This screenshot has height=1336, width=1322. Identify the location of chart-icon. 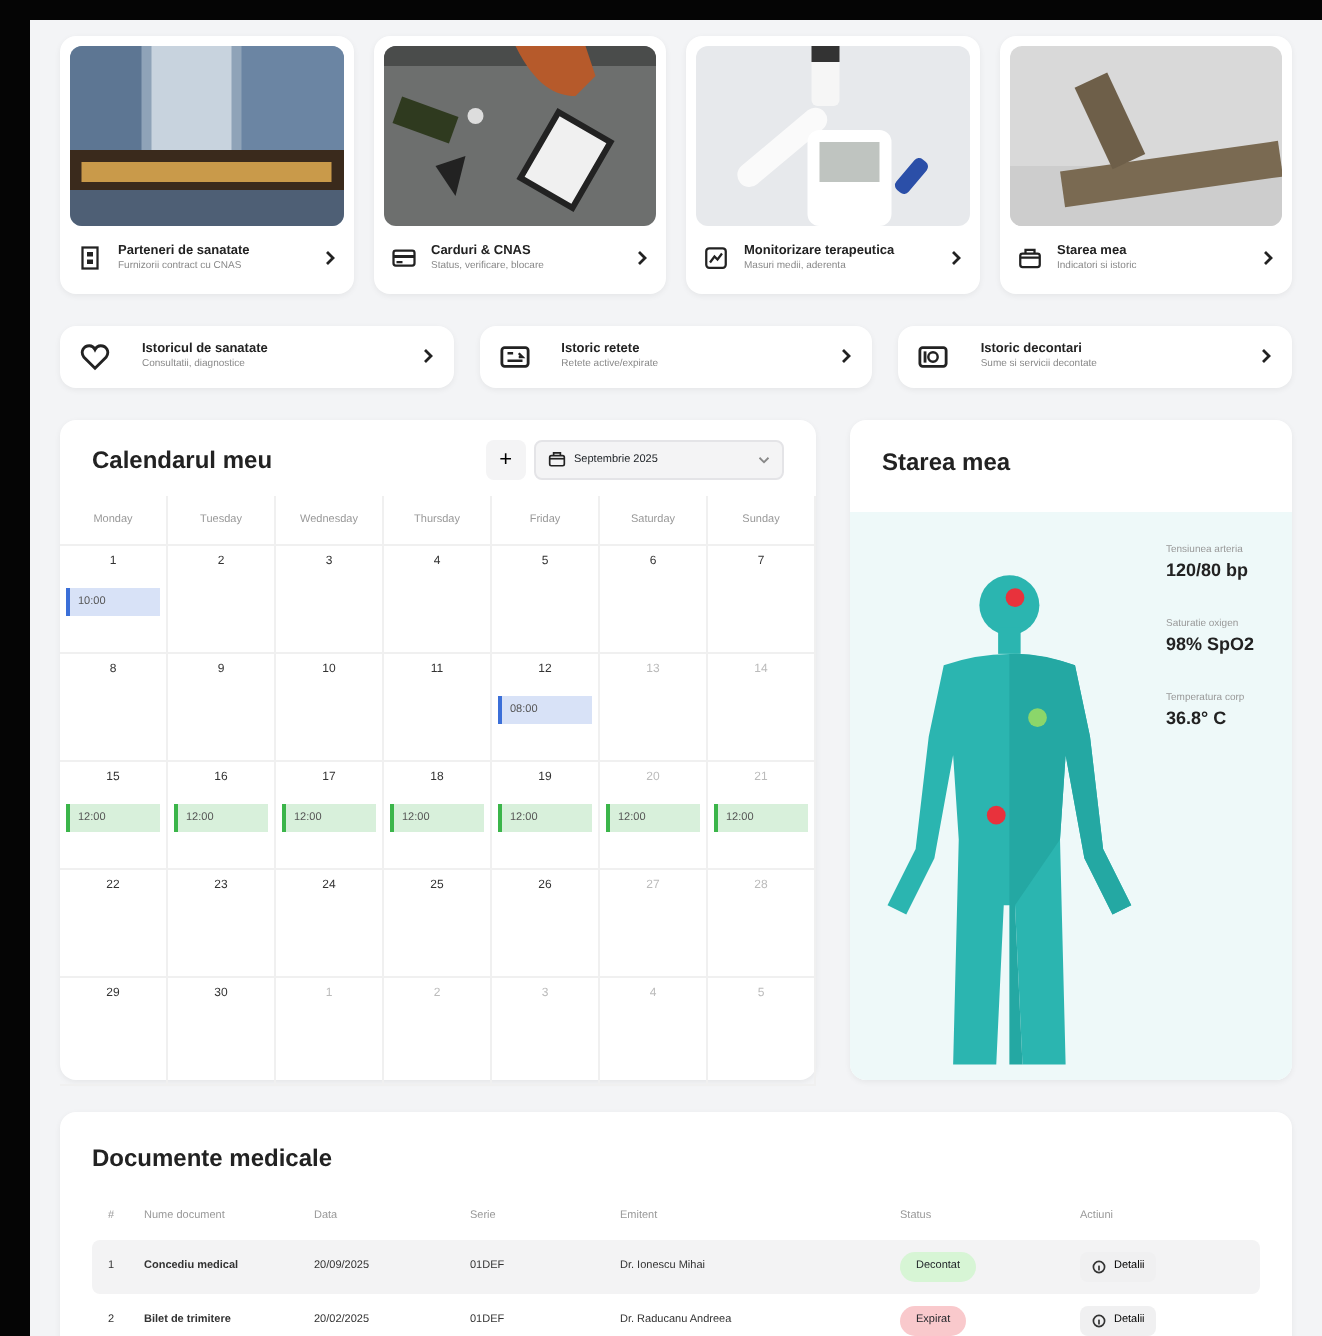
(716, 257).